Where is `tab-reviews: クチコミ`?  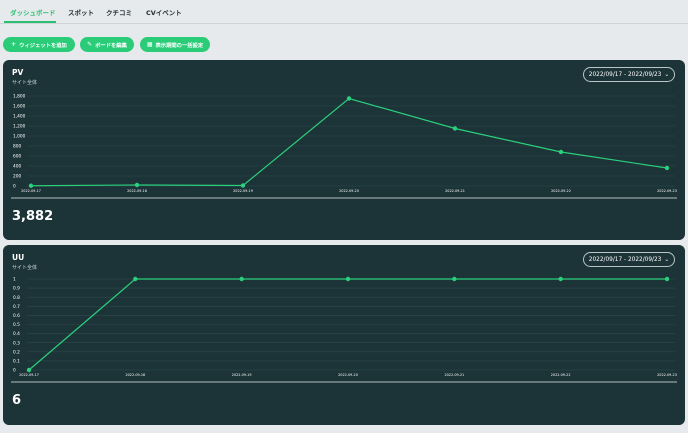 tab-reviews: クチコミ is located at coordinates (119, 12).